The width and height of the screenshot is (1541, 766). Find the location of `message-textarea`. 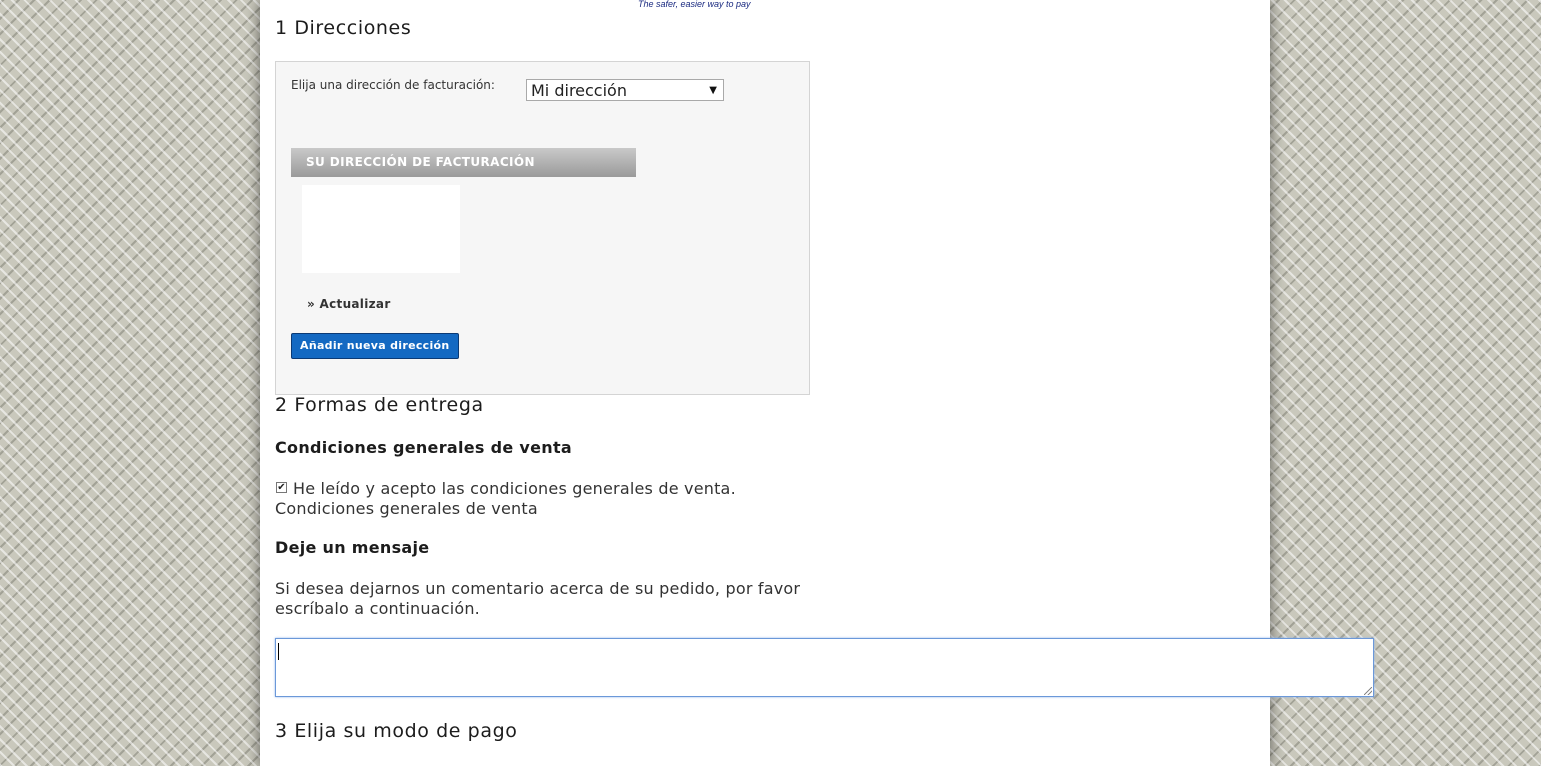

message-textarea is located at coordinates (824, 667).